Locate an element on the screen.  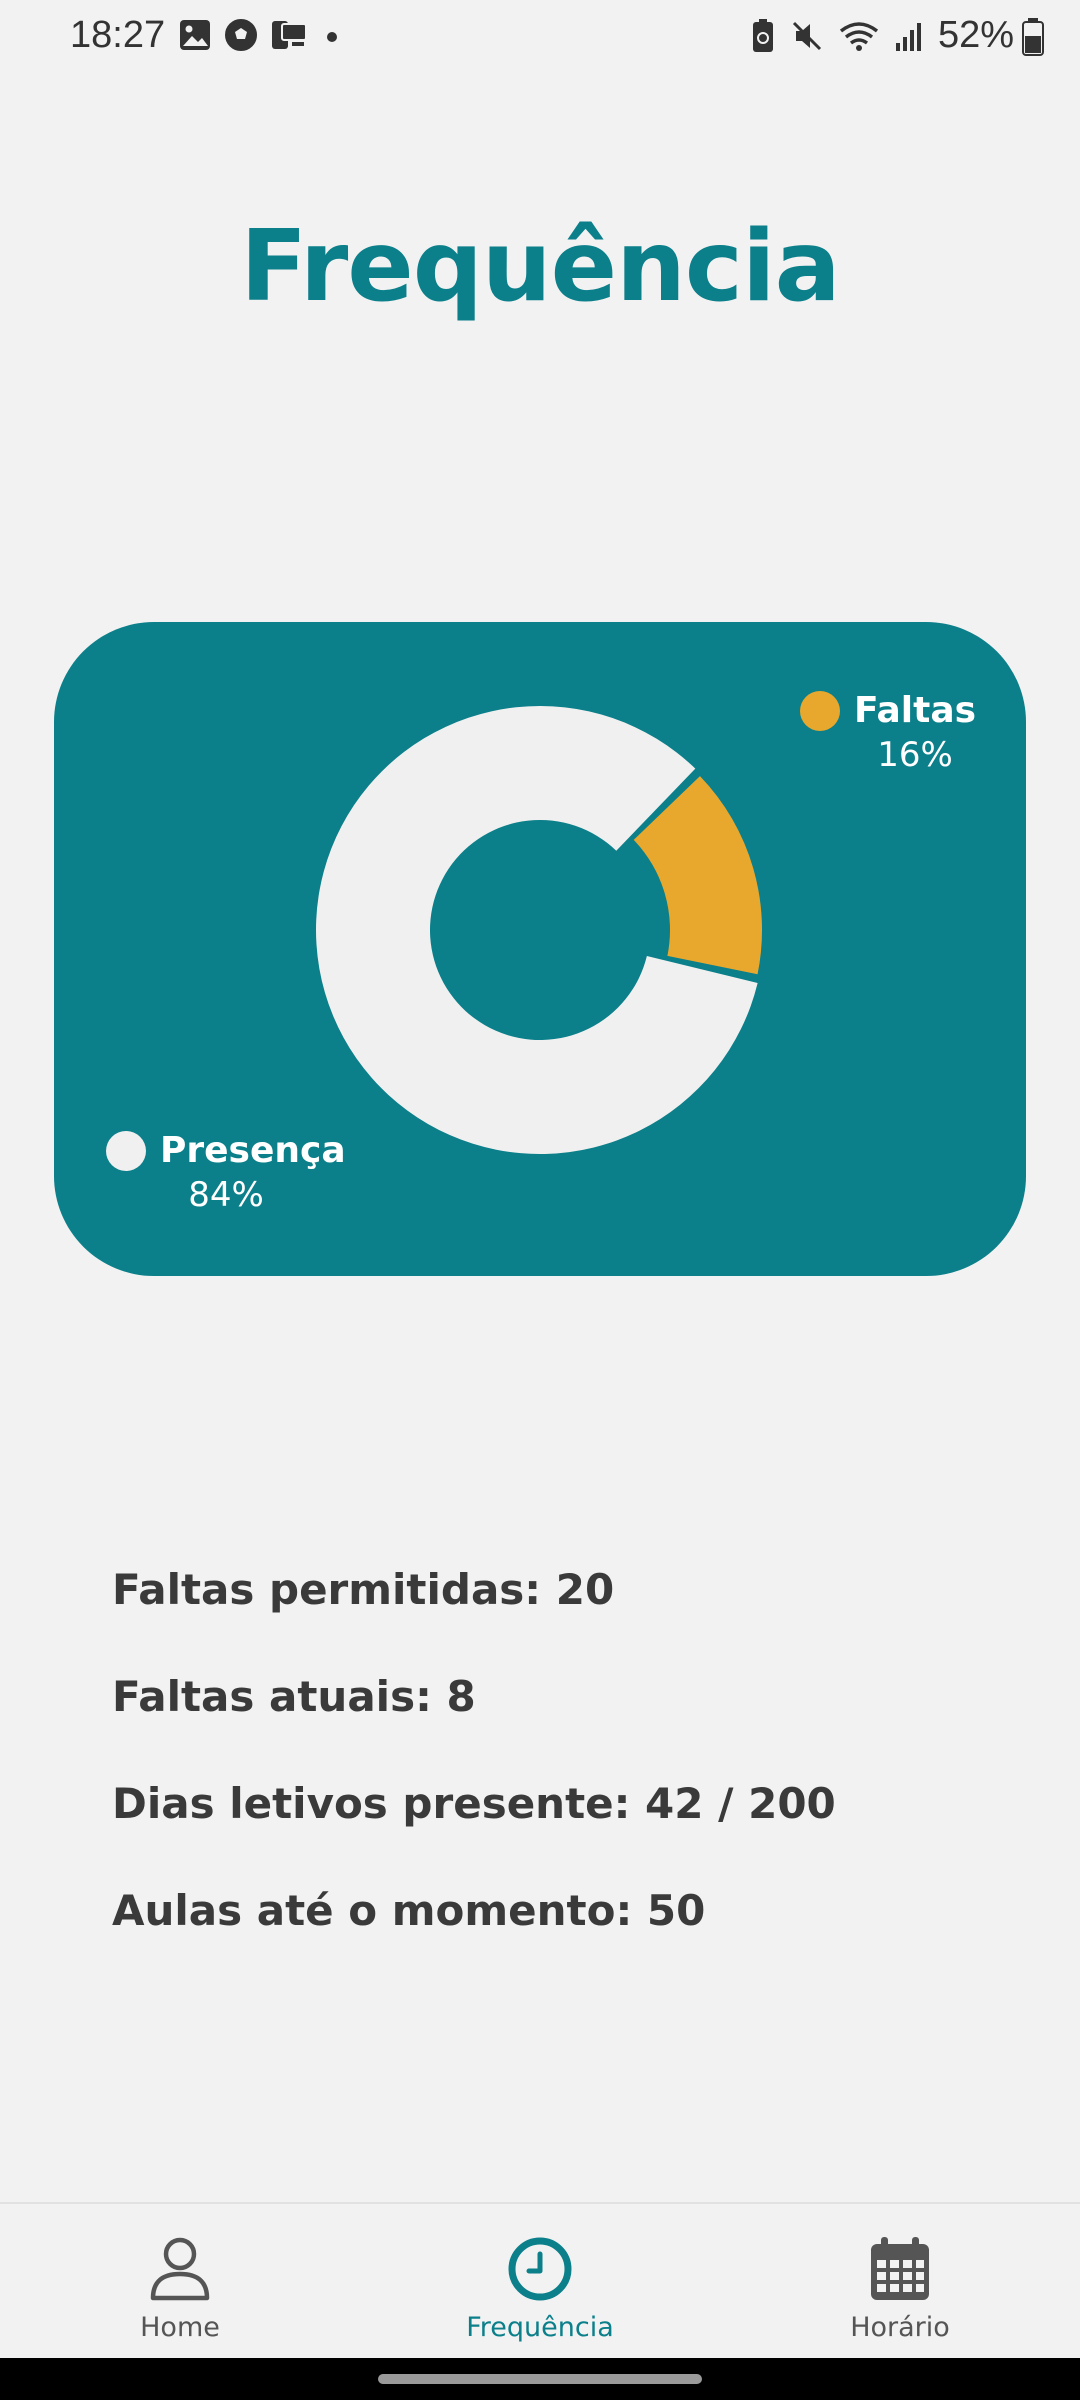
stat-faltas-atuais: Faltas atuais: 8 is located at coordinates (294, 1696).